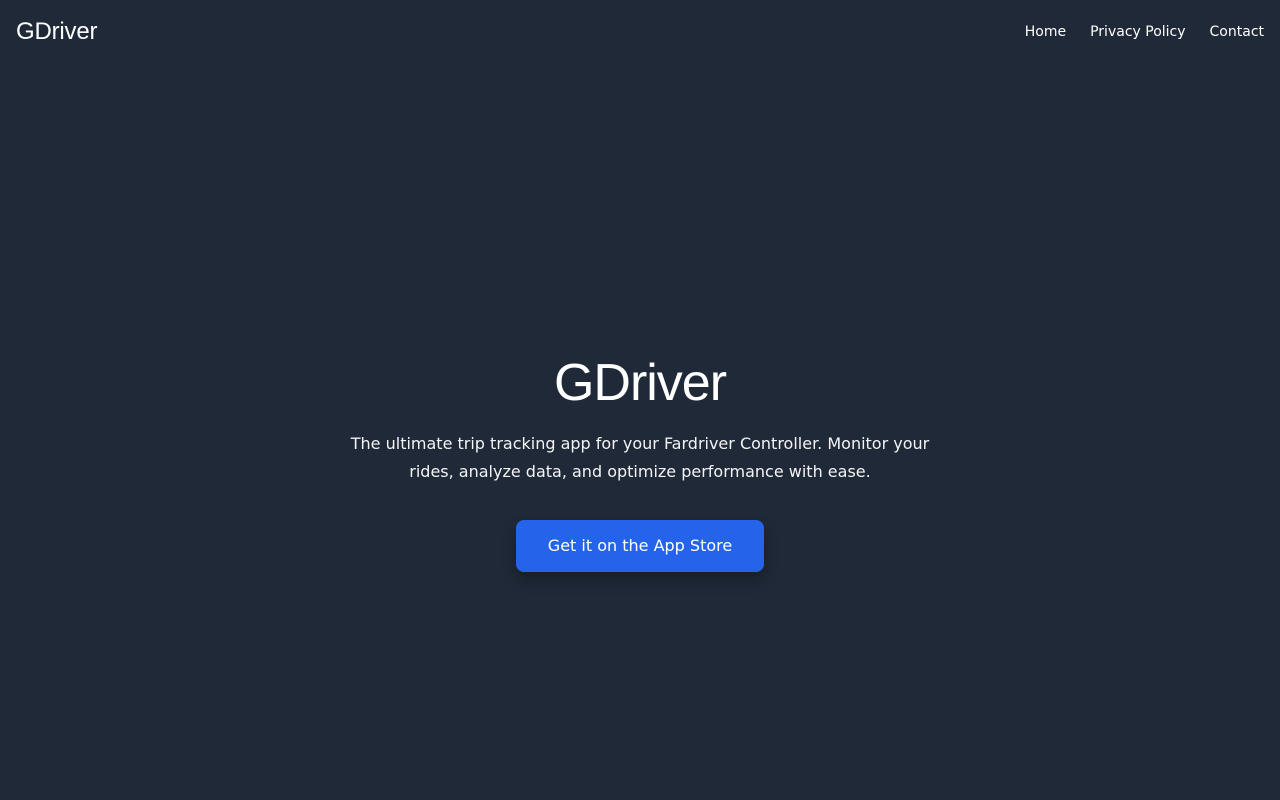  What do you see at coordinates (640, 32) in the screenshot?
I see `site-header: GDriver Home Privacy Policy Contact` at bounding box center [640, 32].